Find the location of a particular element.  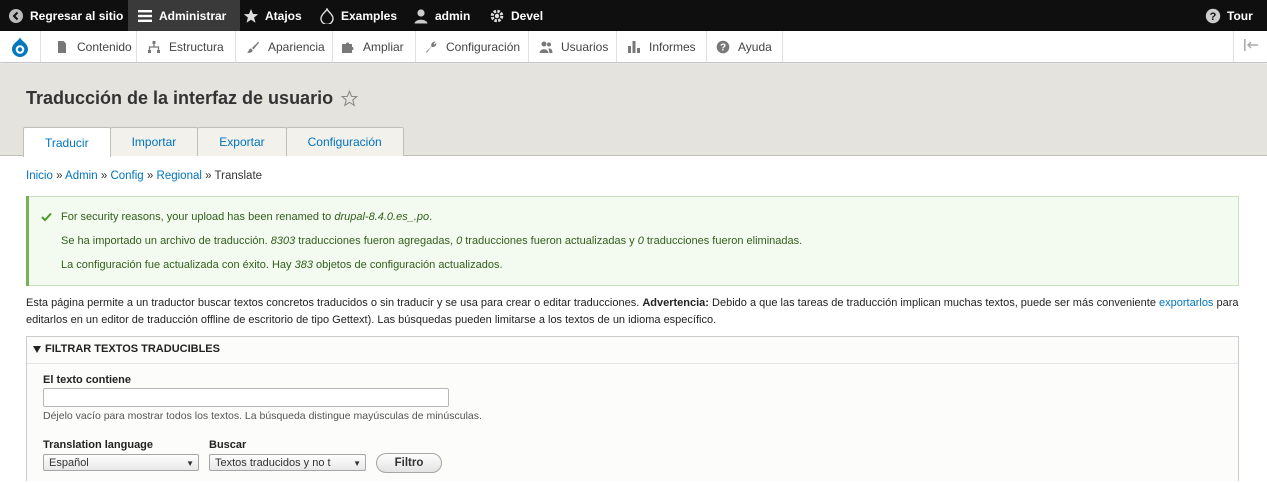

breadcrumb-config: Config is located at coordinates (126, 176).